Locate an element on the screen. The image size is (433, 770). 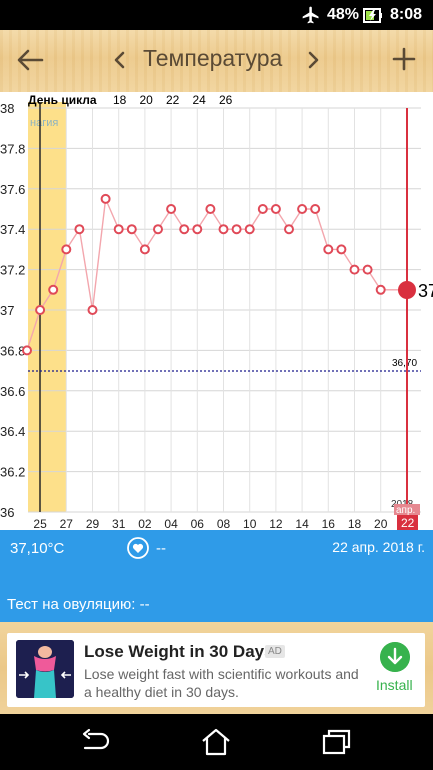
ad-title: Lose Weight in 30 Days is located at coordinates (179, 652).